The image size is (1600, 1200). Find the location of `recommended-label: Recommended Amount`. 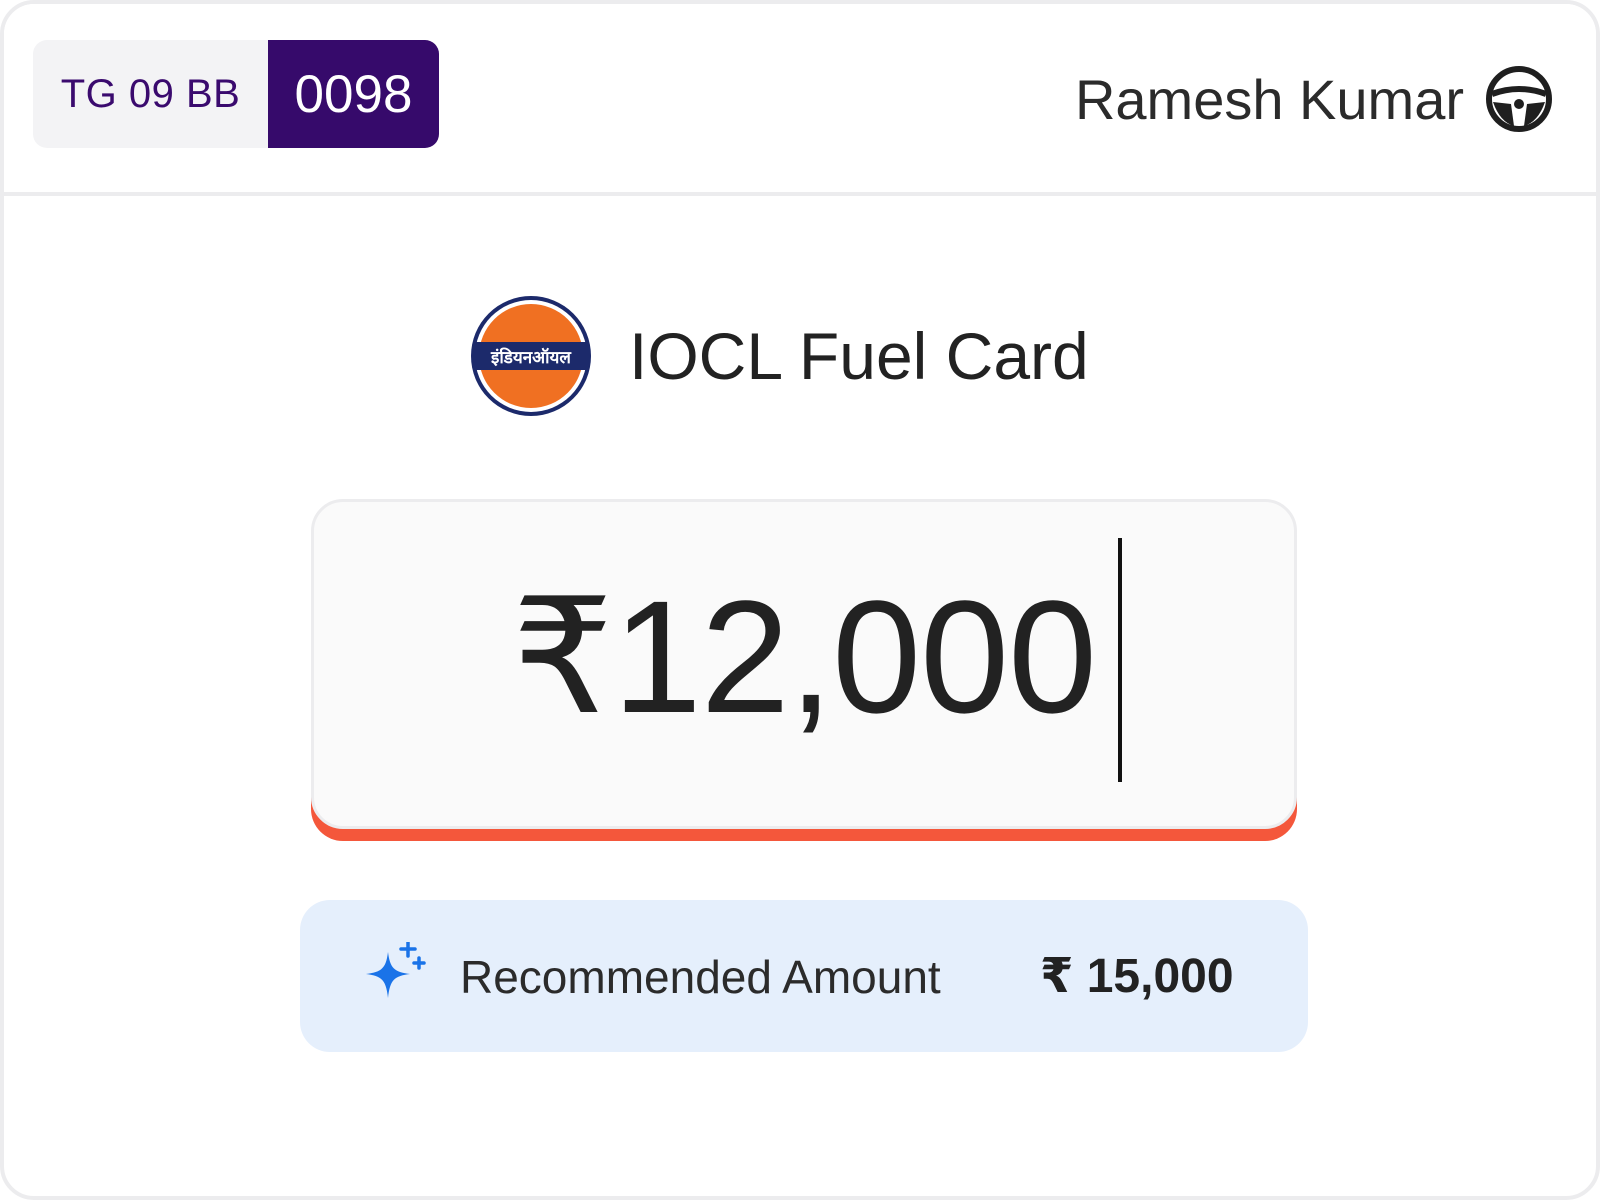

recommended-label: Recommended Amount is located at coordinates (700, 977).